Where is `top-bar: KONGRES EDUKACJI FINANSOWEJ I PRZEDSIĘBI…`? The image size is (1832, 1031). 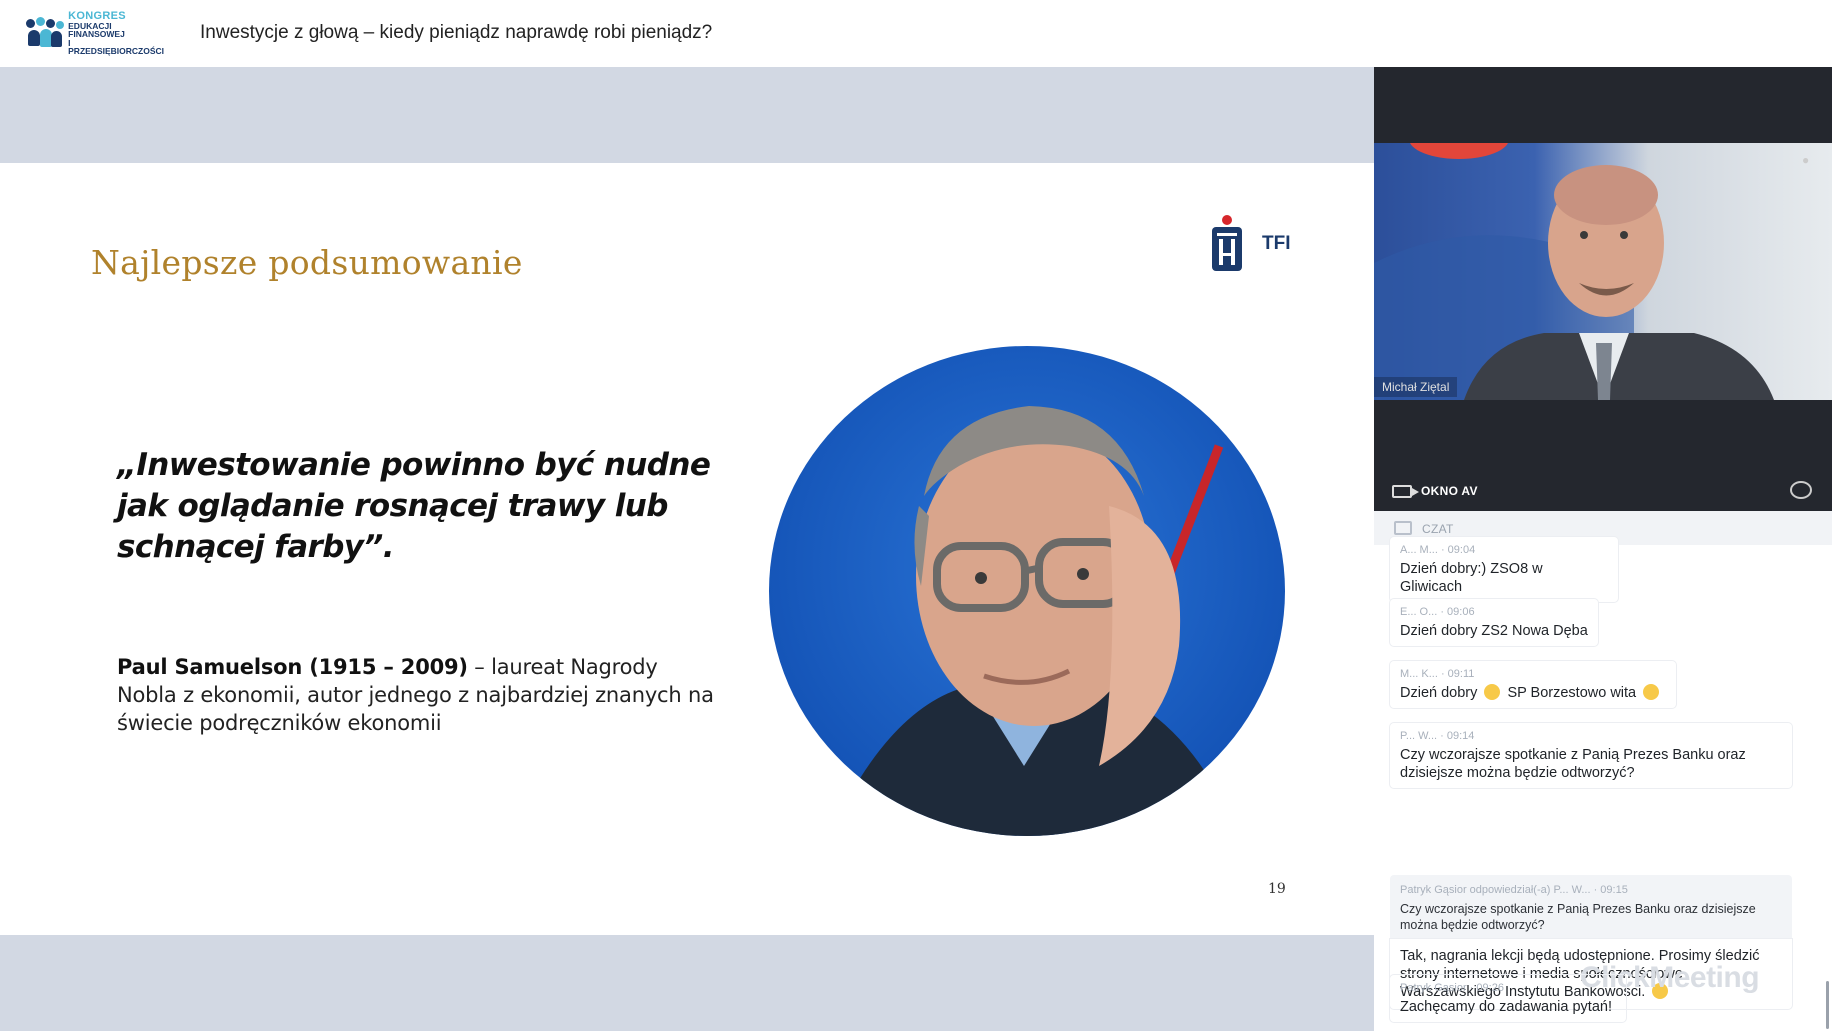 top-bar: KONGRES EDUKACJI FINANSOWEJ I PRZEDSIĘBI… is located at coordinates (916, 33).